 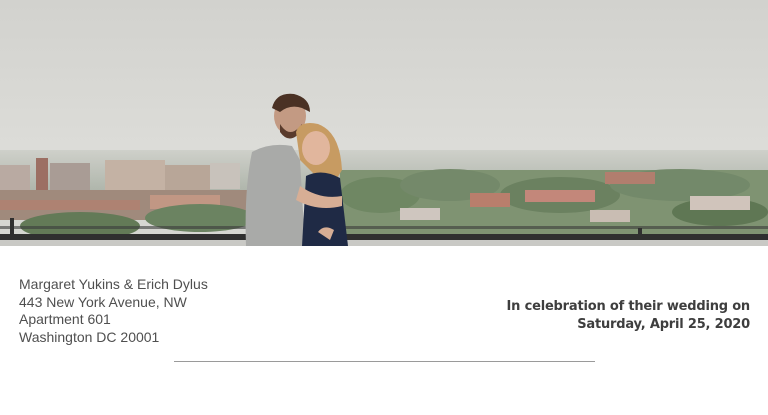 I want to click on celebration-line: In celebration of their wedding on, so click(x=628, y=306).